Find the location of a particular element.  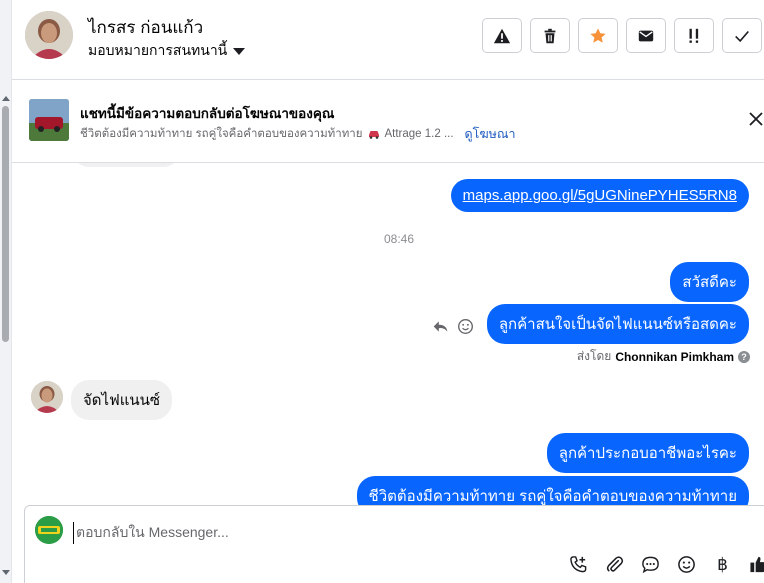

chat-bubble-icon is located at coordinates (650, 565).